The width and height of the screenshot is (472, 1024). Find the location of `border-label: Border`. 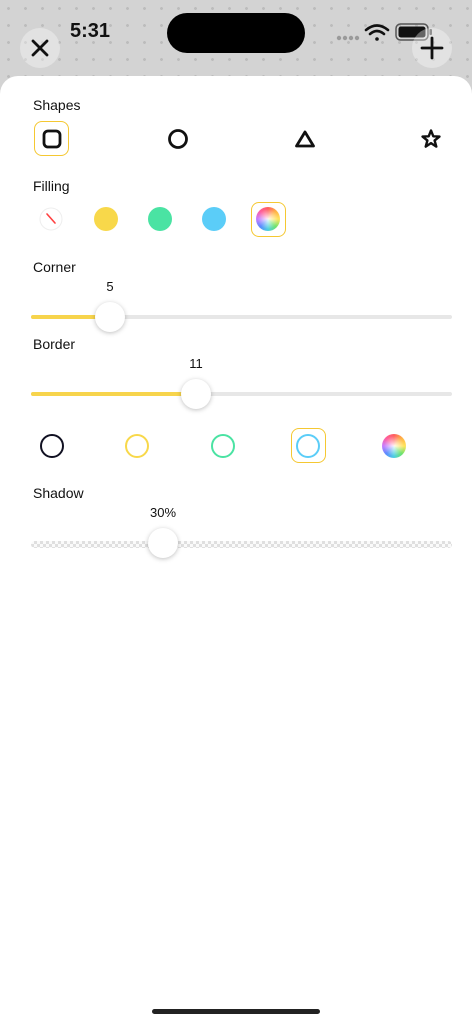

border-label: Border is located at coordinates (54, 344).